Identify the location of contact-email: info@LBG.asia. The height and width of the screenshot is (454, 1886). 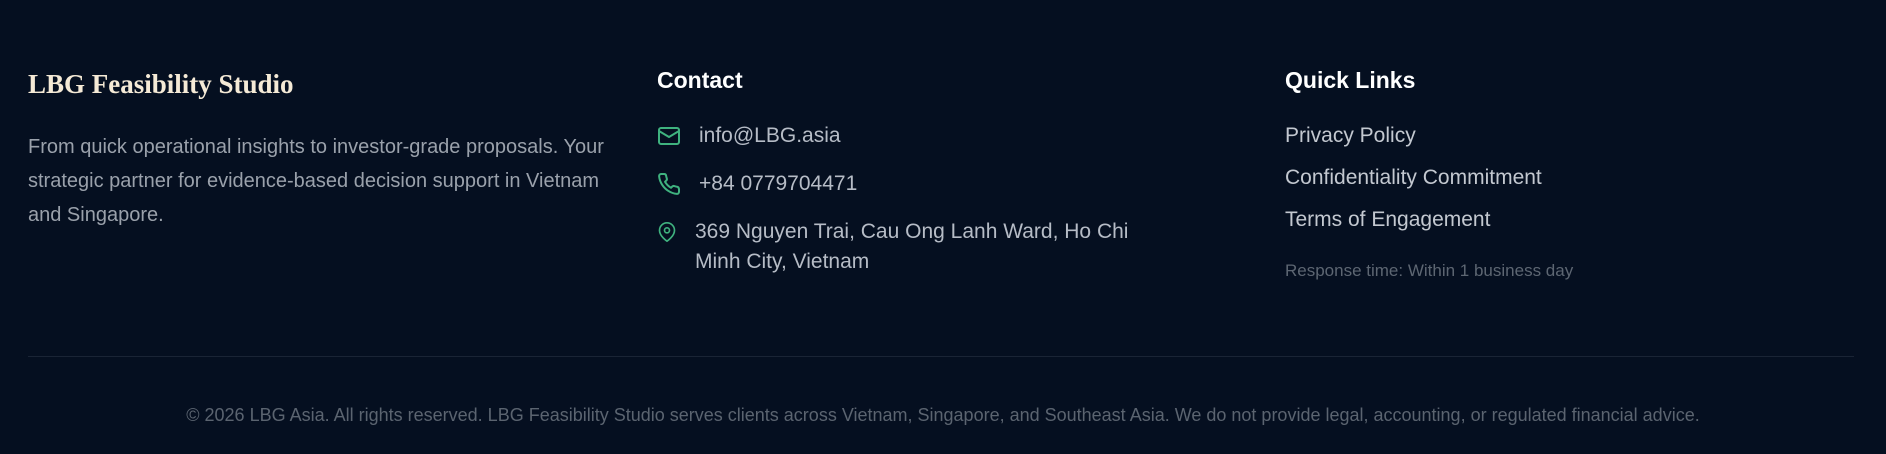
(749, 136).